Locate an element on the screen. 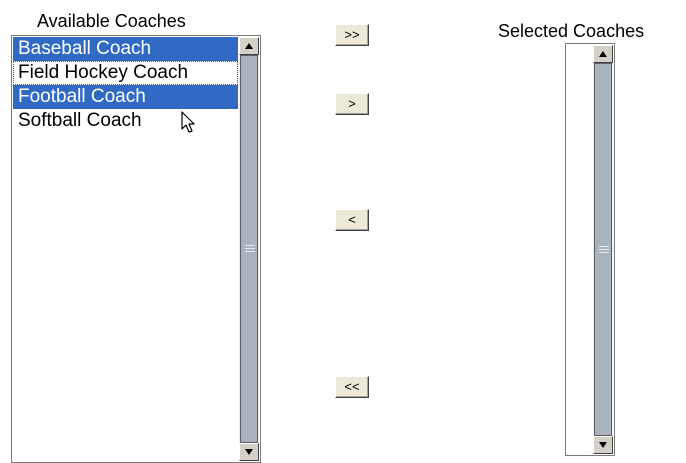 This screenshot has width=686, height=463. remove-selected-button: < is located at coordinates (352, 220).